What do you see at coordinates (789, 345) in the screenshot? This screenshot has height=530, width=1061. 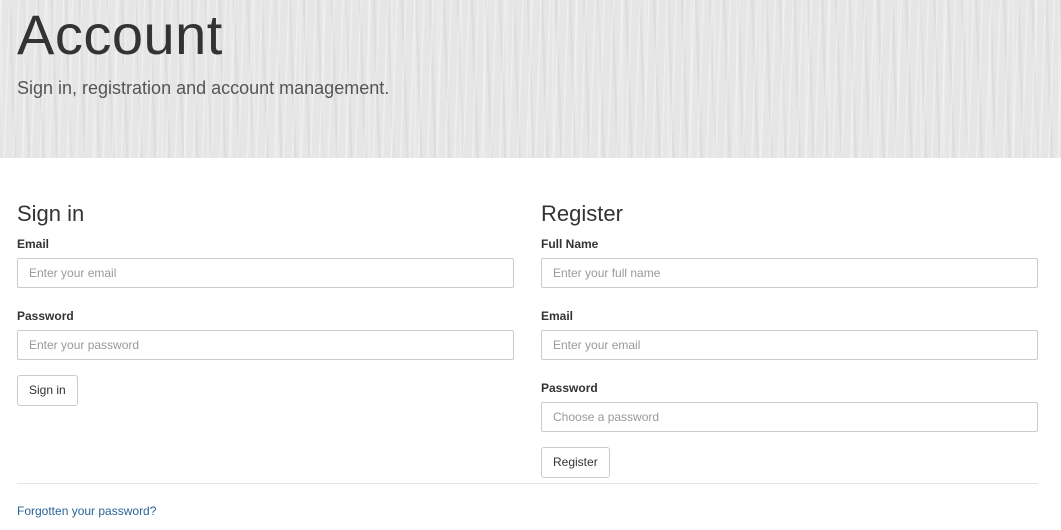 I see `register-email-input` at bounding box center [789, 345].